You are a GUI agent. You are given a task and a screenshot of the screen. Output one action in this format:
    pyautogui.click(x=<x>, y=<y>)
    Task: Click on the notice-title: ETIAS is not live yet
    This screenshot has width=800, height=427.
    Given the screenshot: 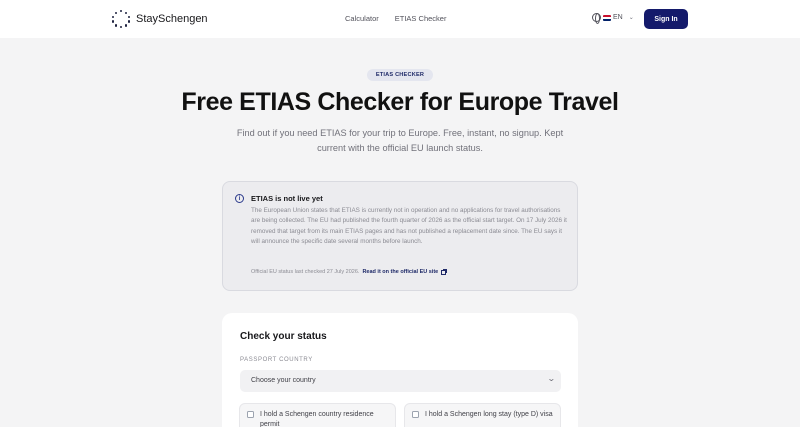 What is the action you would take?
    pyautogui.click(x=287, y=198)
    